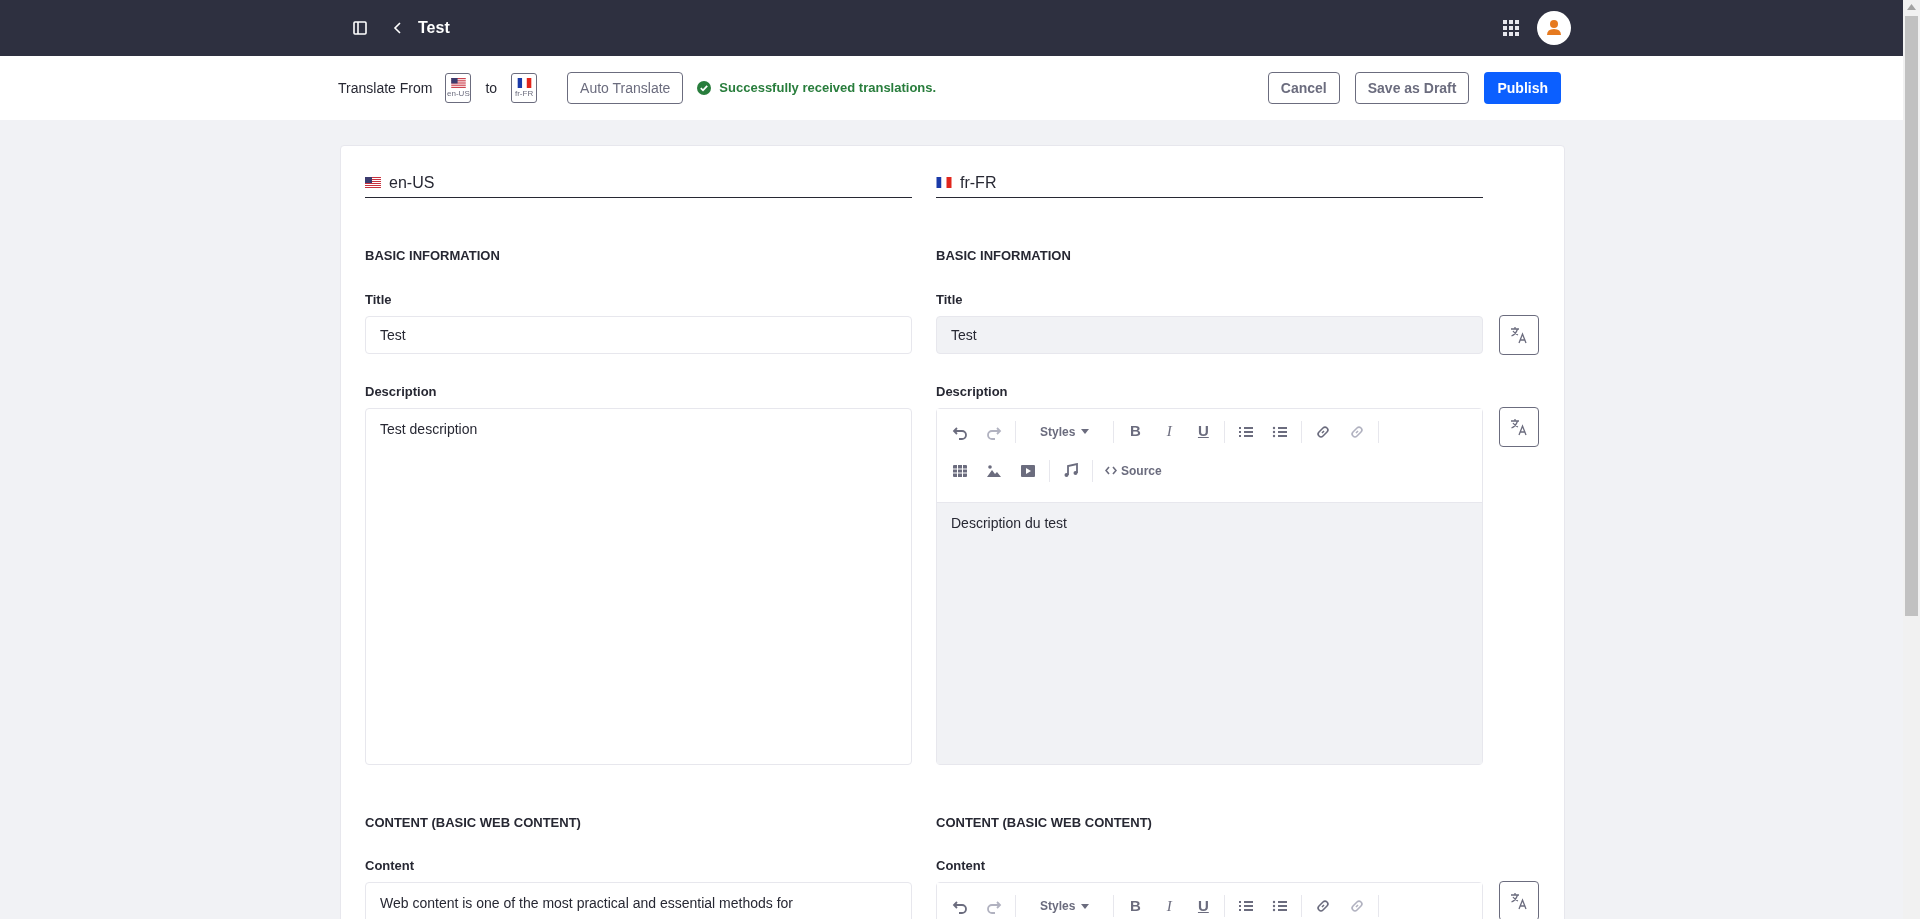 This screenshot has height=919, width=1920. I want to click on numbered-list-icon, so click(1246, 906).